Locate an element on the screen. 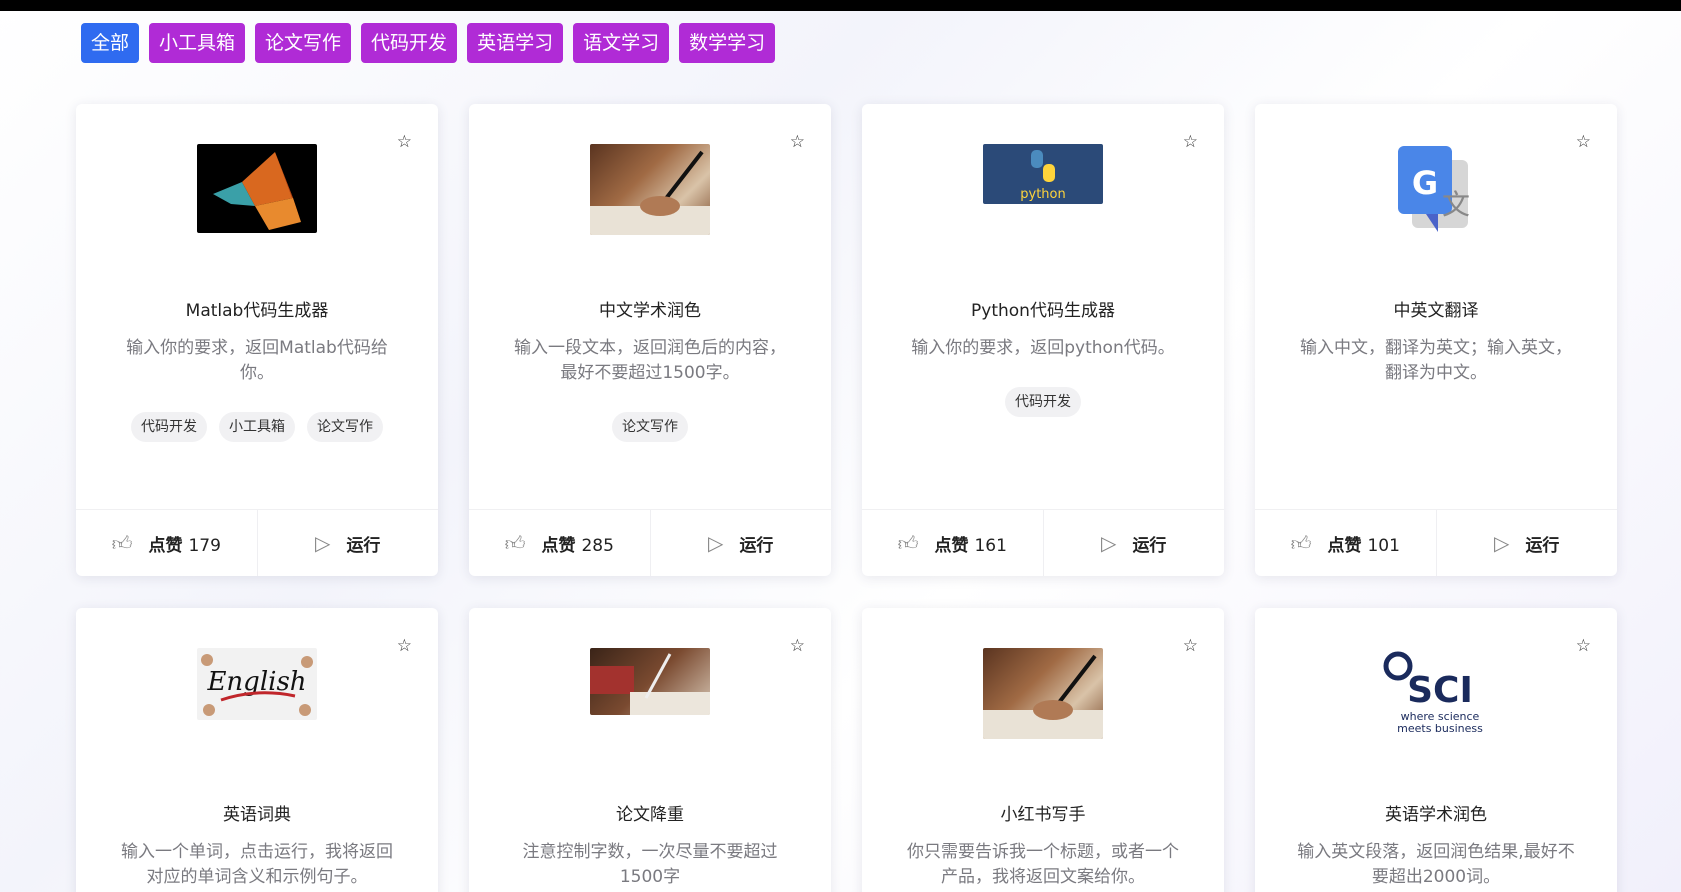 This screenshot has height=892, width=1681. card-description: 输入英文段落，返回润色结果,最好不要超出2000词。 is located at coordinates (1436, 864).